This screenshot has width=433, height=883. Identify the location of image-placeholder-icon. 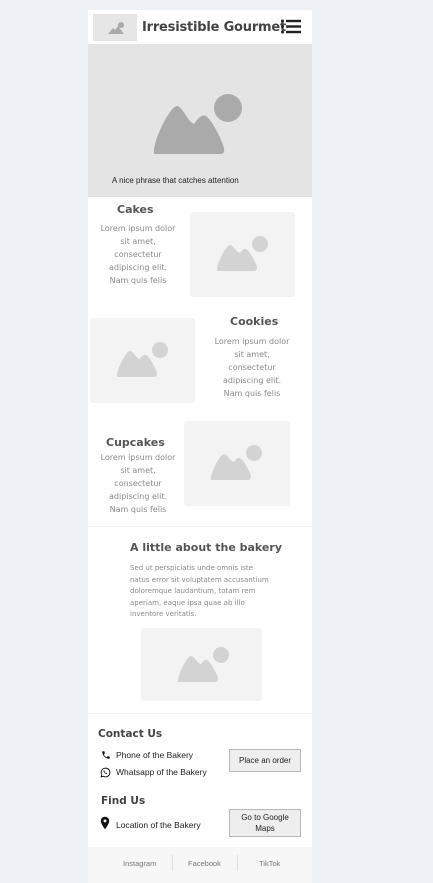
(116, 28).